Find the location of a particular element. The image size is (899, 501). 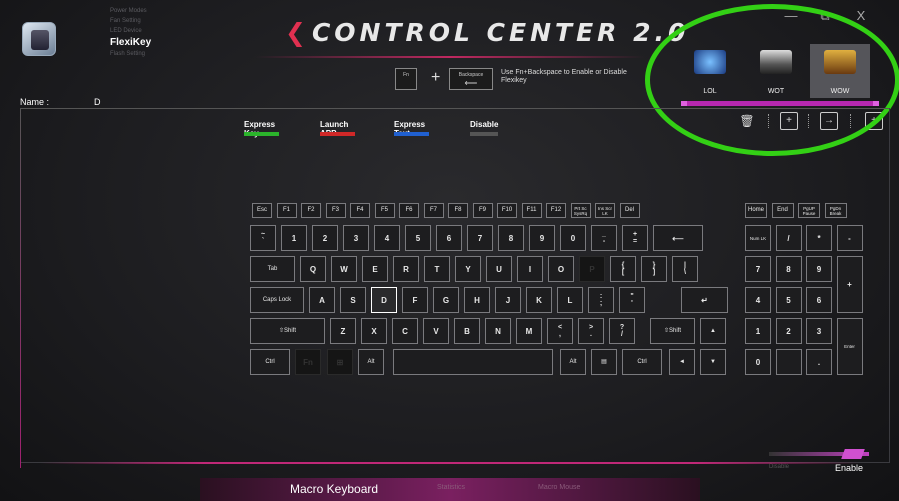

key-pgdn-break: PgDn Break is located at coordinates (835, 210).